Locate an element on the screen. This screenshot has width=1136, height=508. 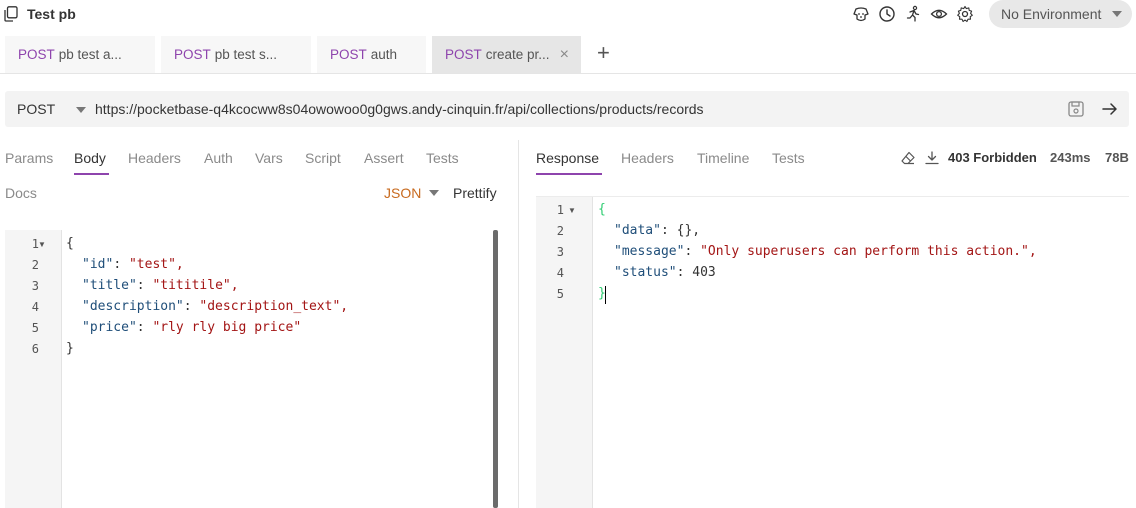
tab-response-headers: Headers is located at coordinates (647, 158).